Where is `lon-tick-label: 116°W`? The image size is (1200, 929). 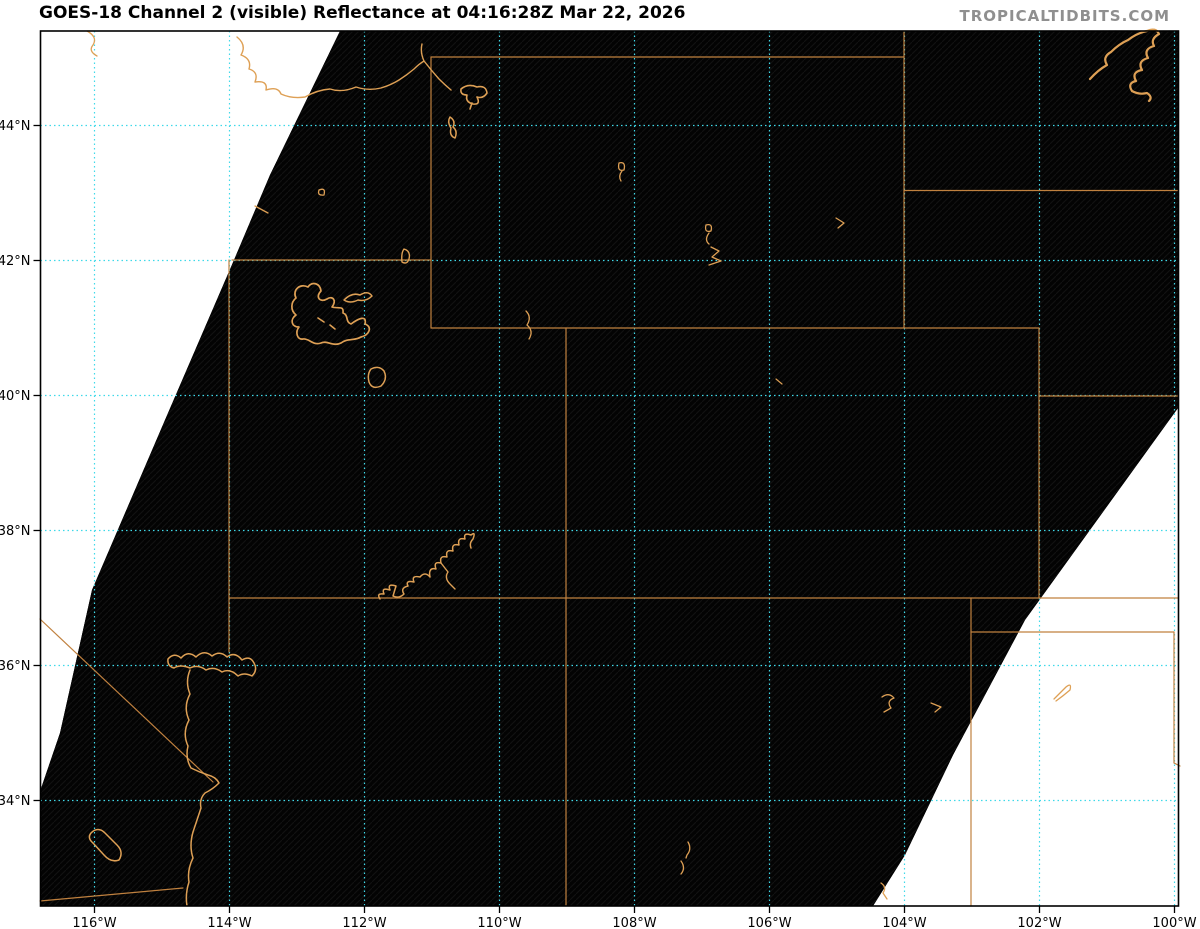
lon-tick-label: 116°W is located at coordinates (94, 922).